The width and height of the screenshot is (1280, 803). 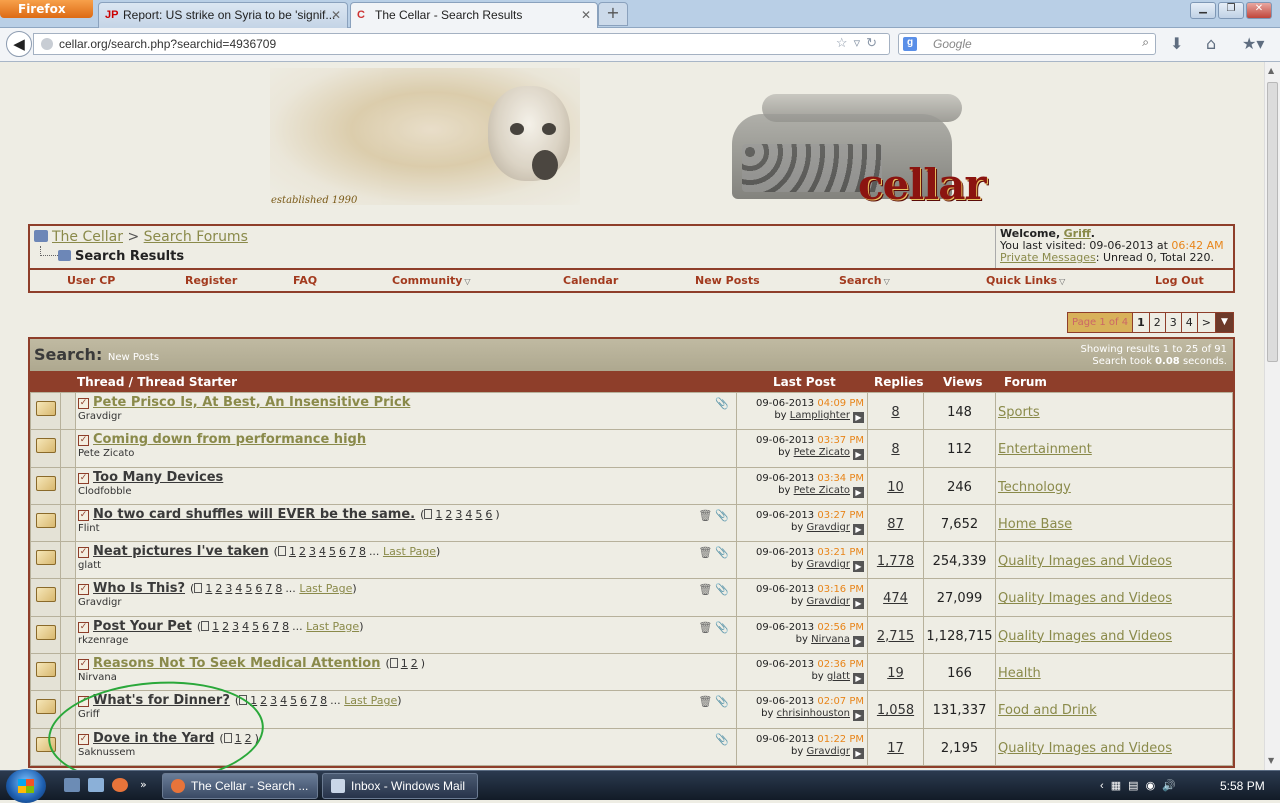 What do you see at coordinates (820, 415) in the screenshot?
I see `last-poster-link: Lamplighter` at bounding box center [820, 415].